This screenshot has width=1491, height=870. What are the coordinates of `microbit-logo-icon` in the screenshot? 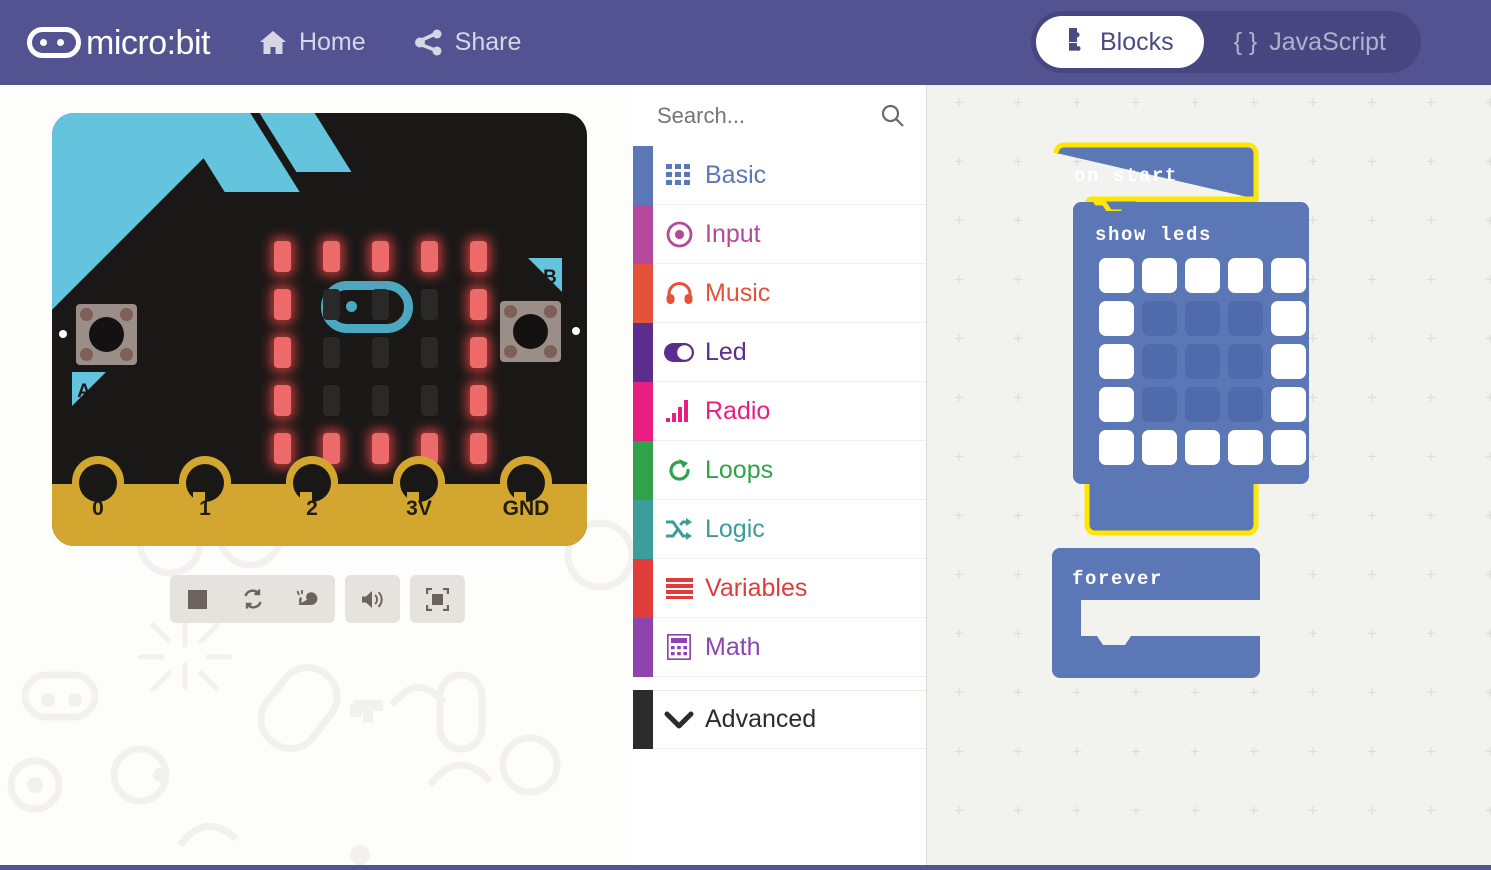 It's located at (54, 42).